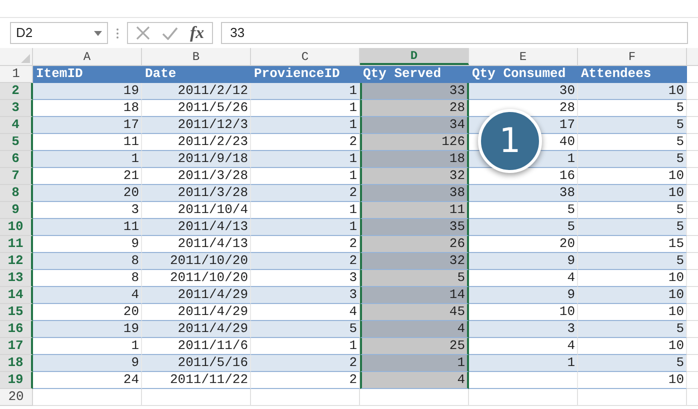 Image resolution: width=698 pixels, height=409 pixels. I want to click on table-cell: 126, so click(414, 142).